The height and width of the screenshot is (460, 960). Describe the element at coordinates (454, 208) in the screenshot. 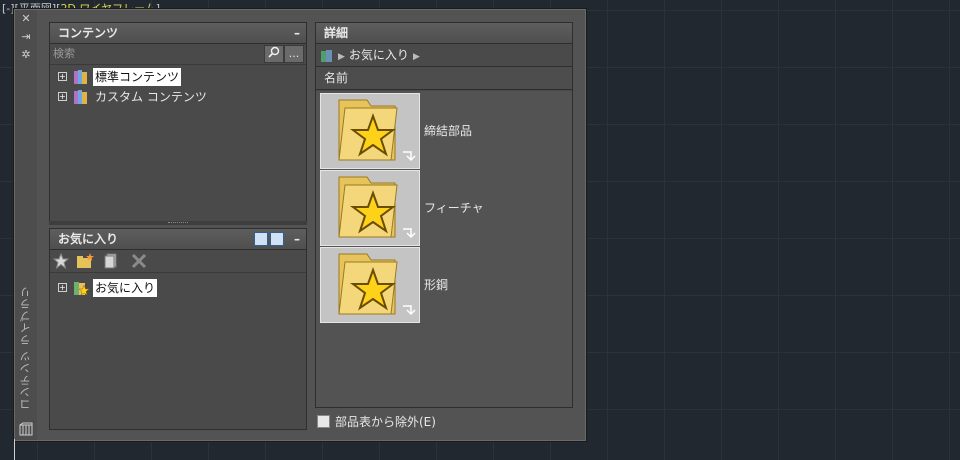

I see `folder-label: フィーチャ` at that location.